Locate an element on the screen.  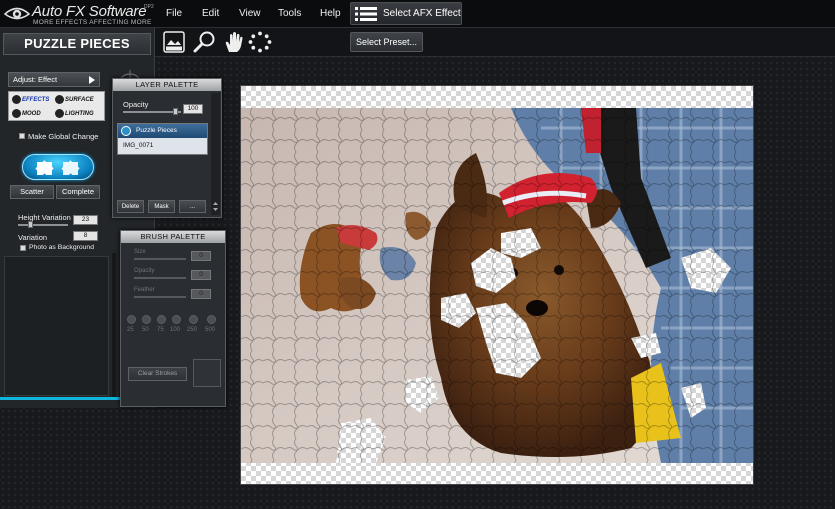
variation-label: Variation is located at coordinates (33, 237).